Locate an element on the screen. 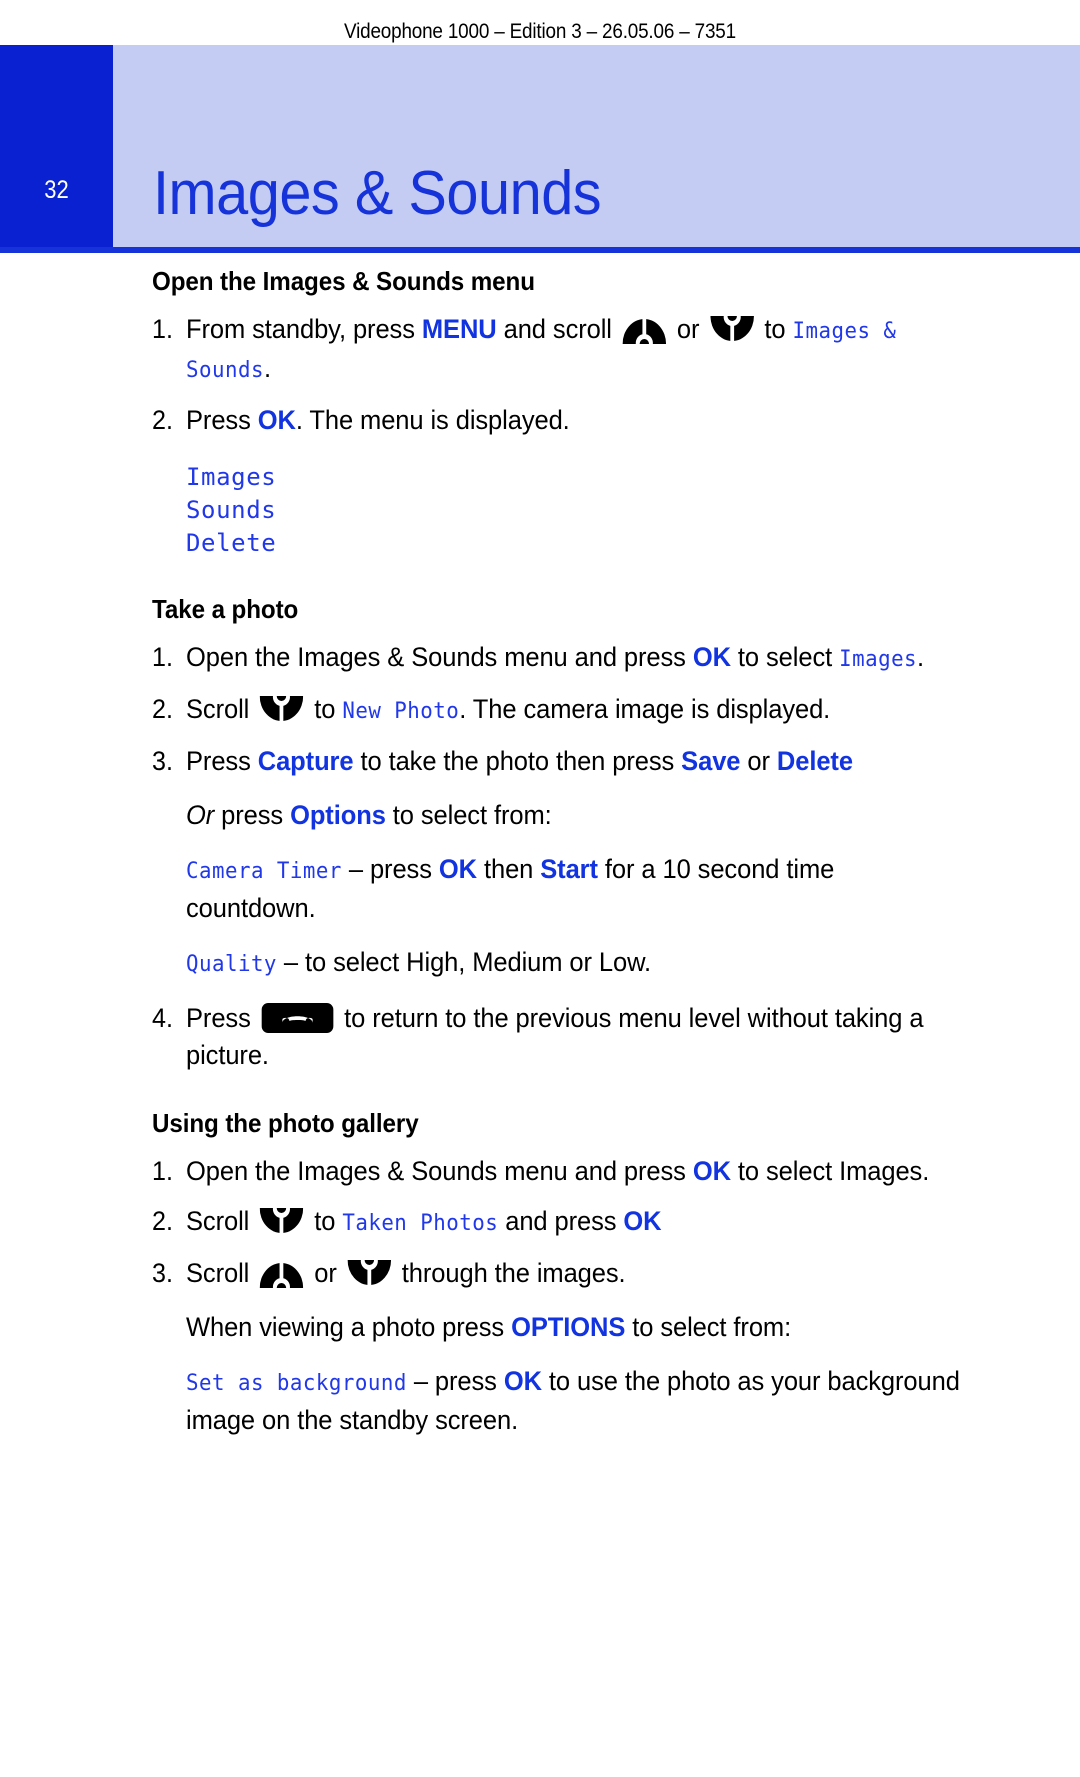 The image size is (1080, 1777). keyword-options: Options is located at coordinates (338, 815).